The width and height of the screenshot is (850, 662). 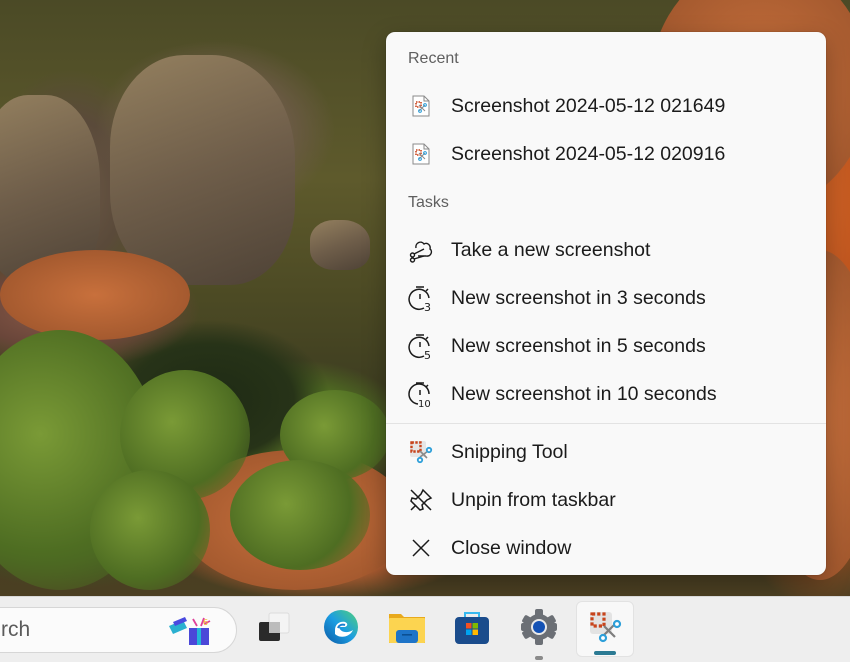 I want to click on app-action-label: Unpin from taskbar, so click(x=533, y=499).